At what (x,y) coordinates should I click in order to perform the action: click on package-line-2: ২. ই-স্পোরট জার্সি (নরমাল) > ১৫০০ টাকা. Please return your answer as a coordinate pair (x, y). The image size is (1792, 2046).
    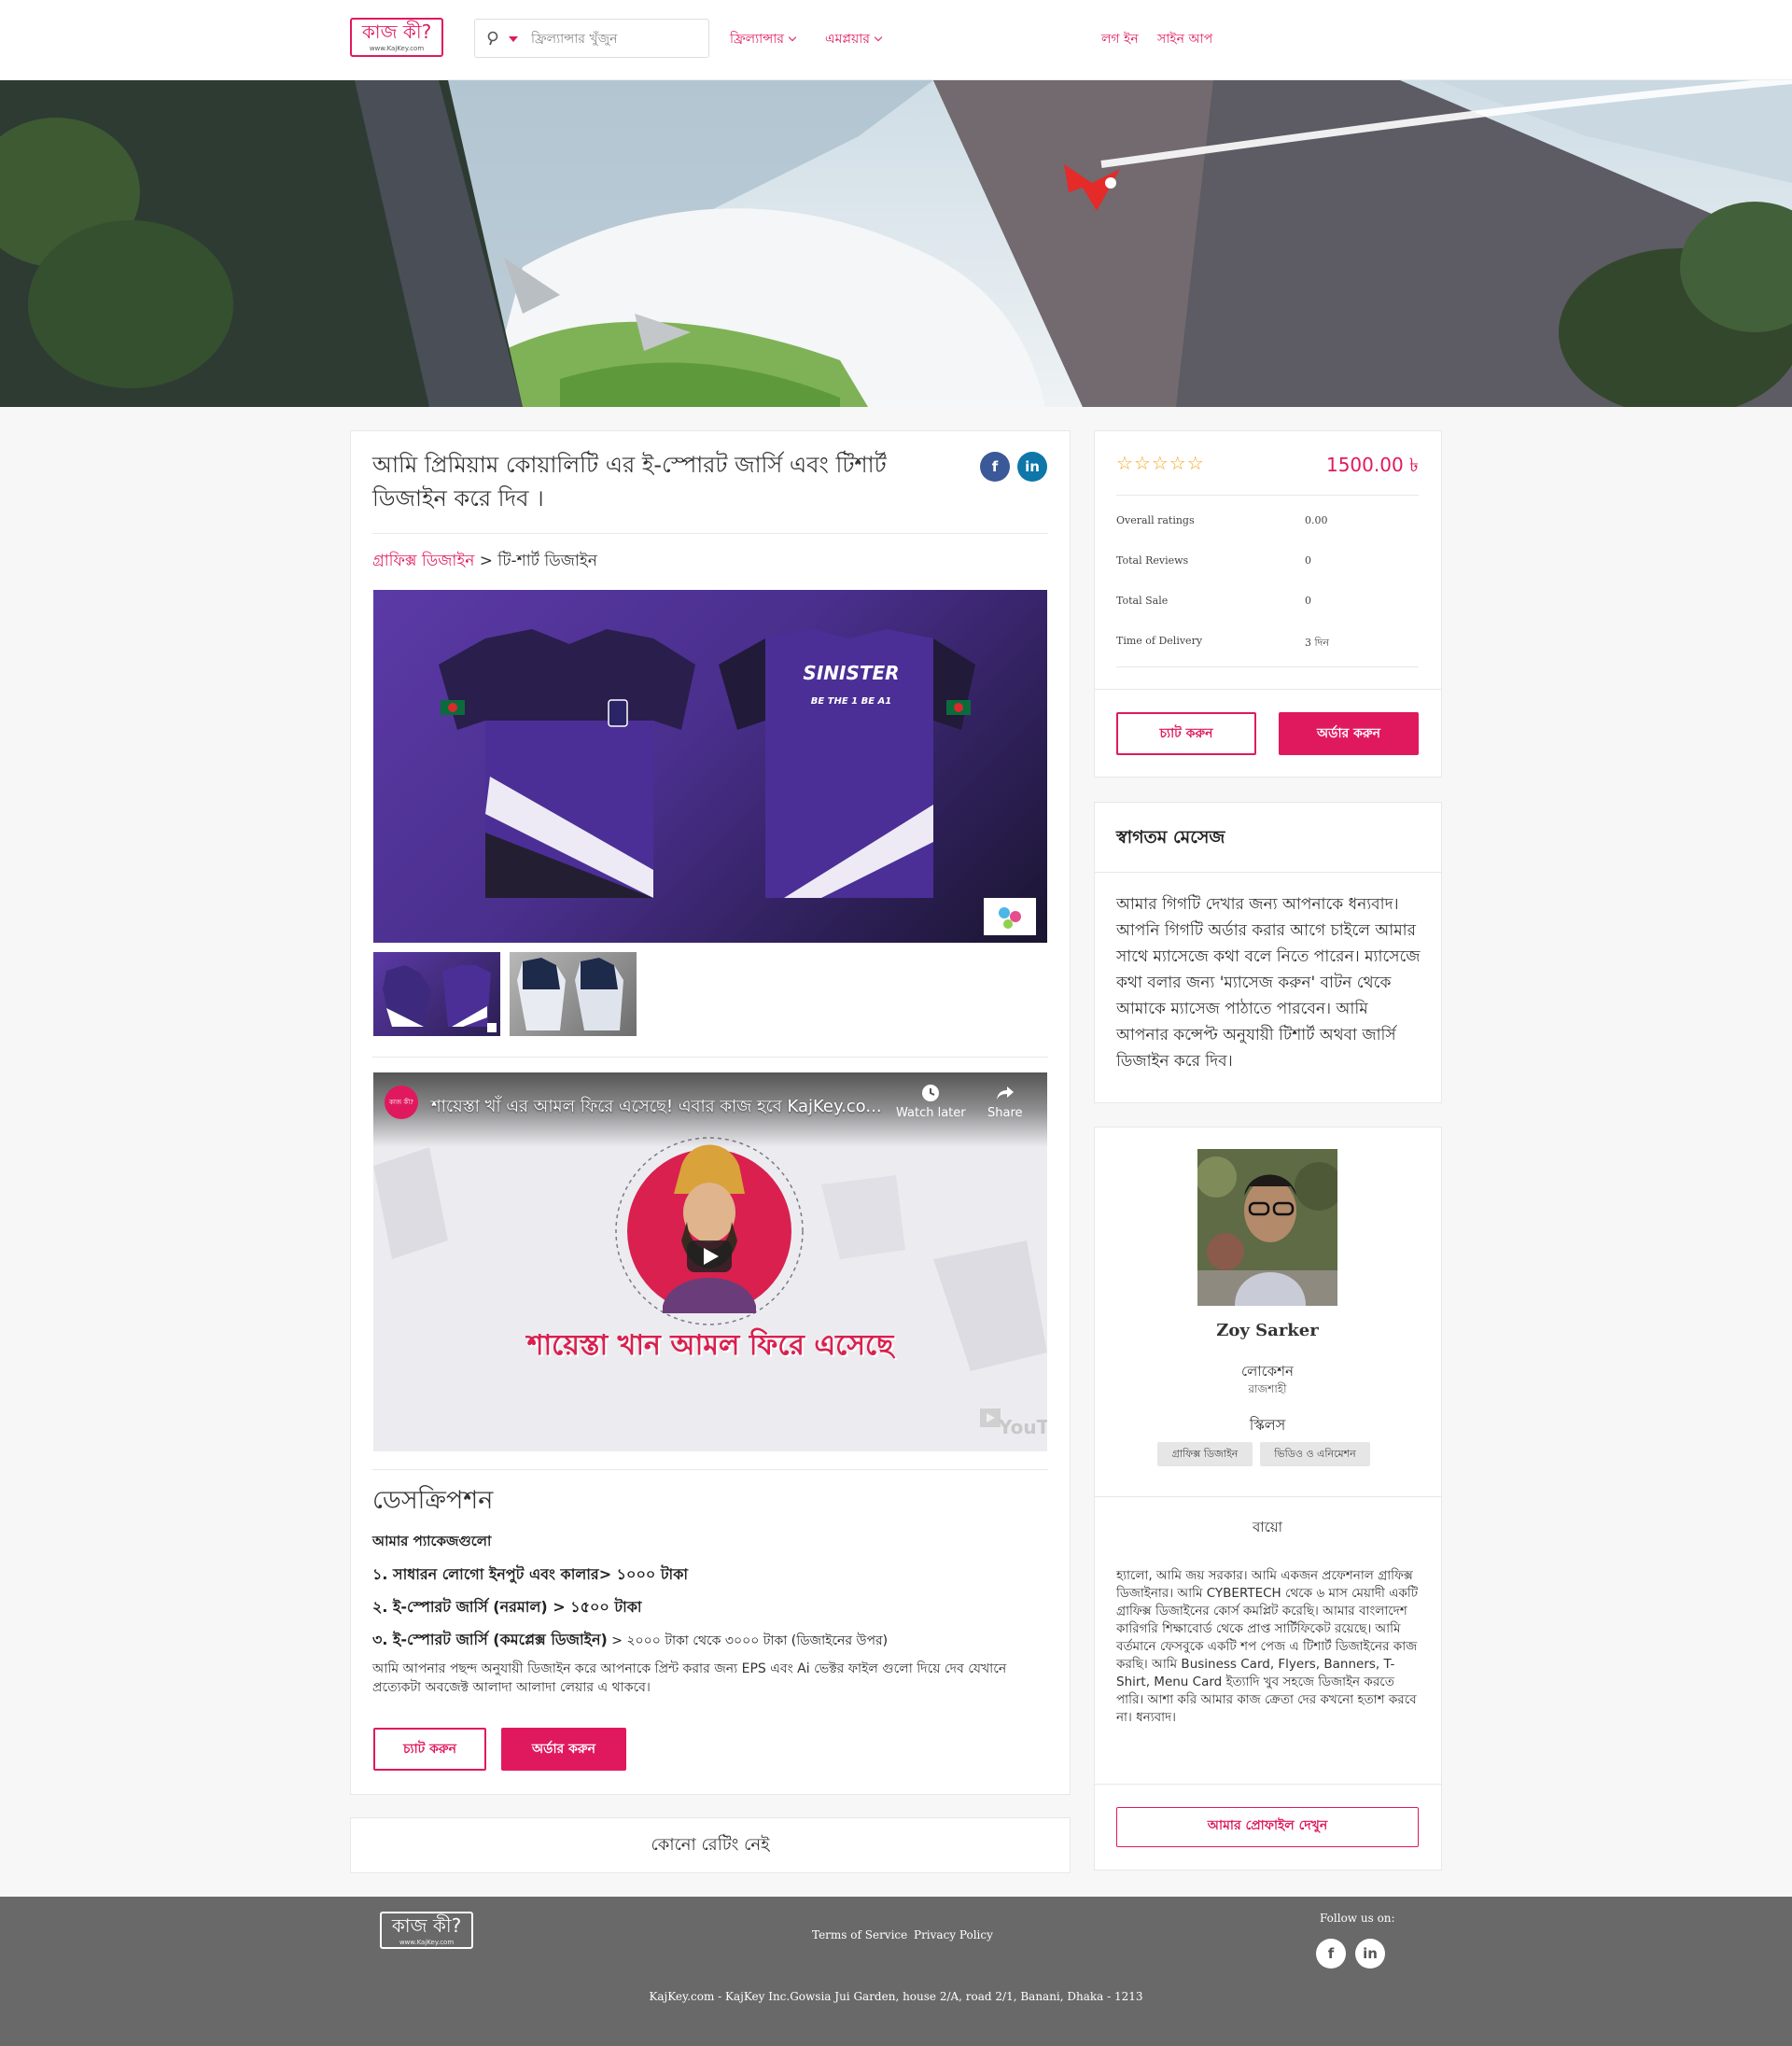
    Looking at the image, I should click on (507, 1607).